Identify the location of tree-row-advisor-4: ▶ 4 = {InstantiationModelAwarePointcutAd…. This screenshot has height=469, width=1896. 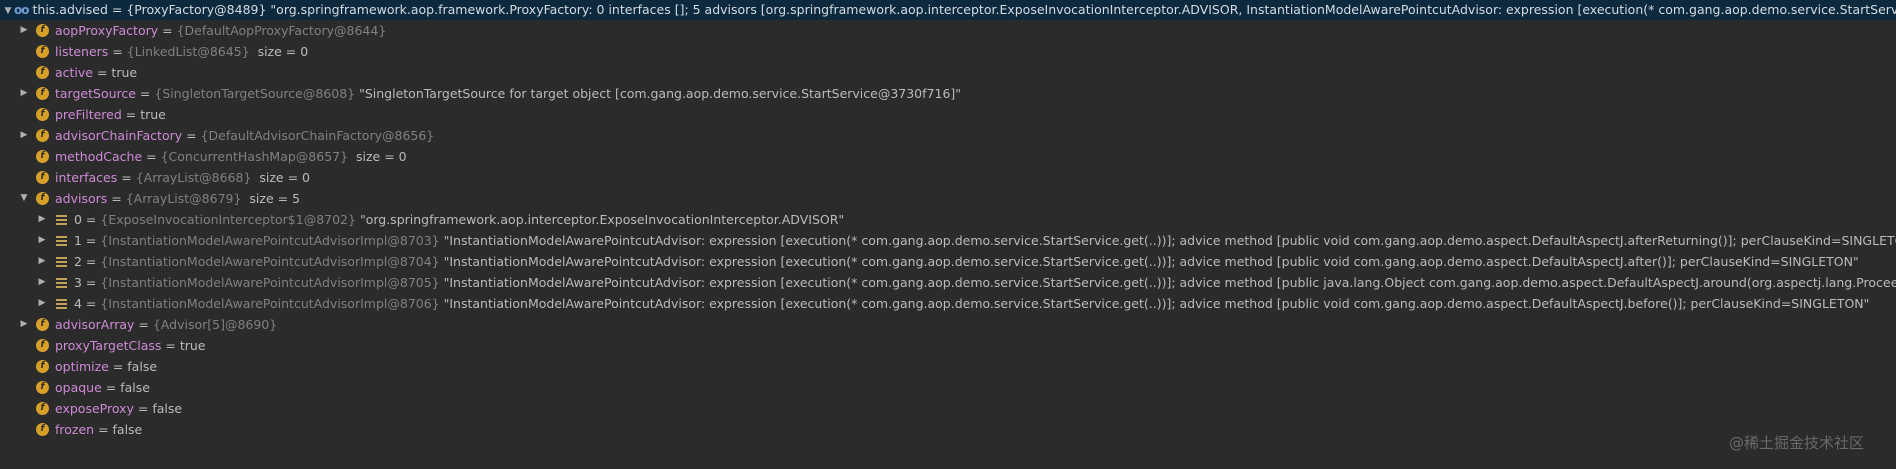
(948, 303).